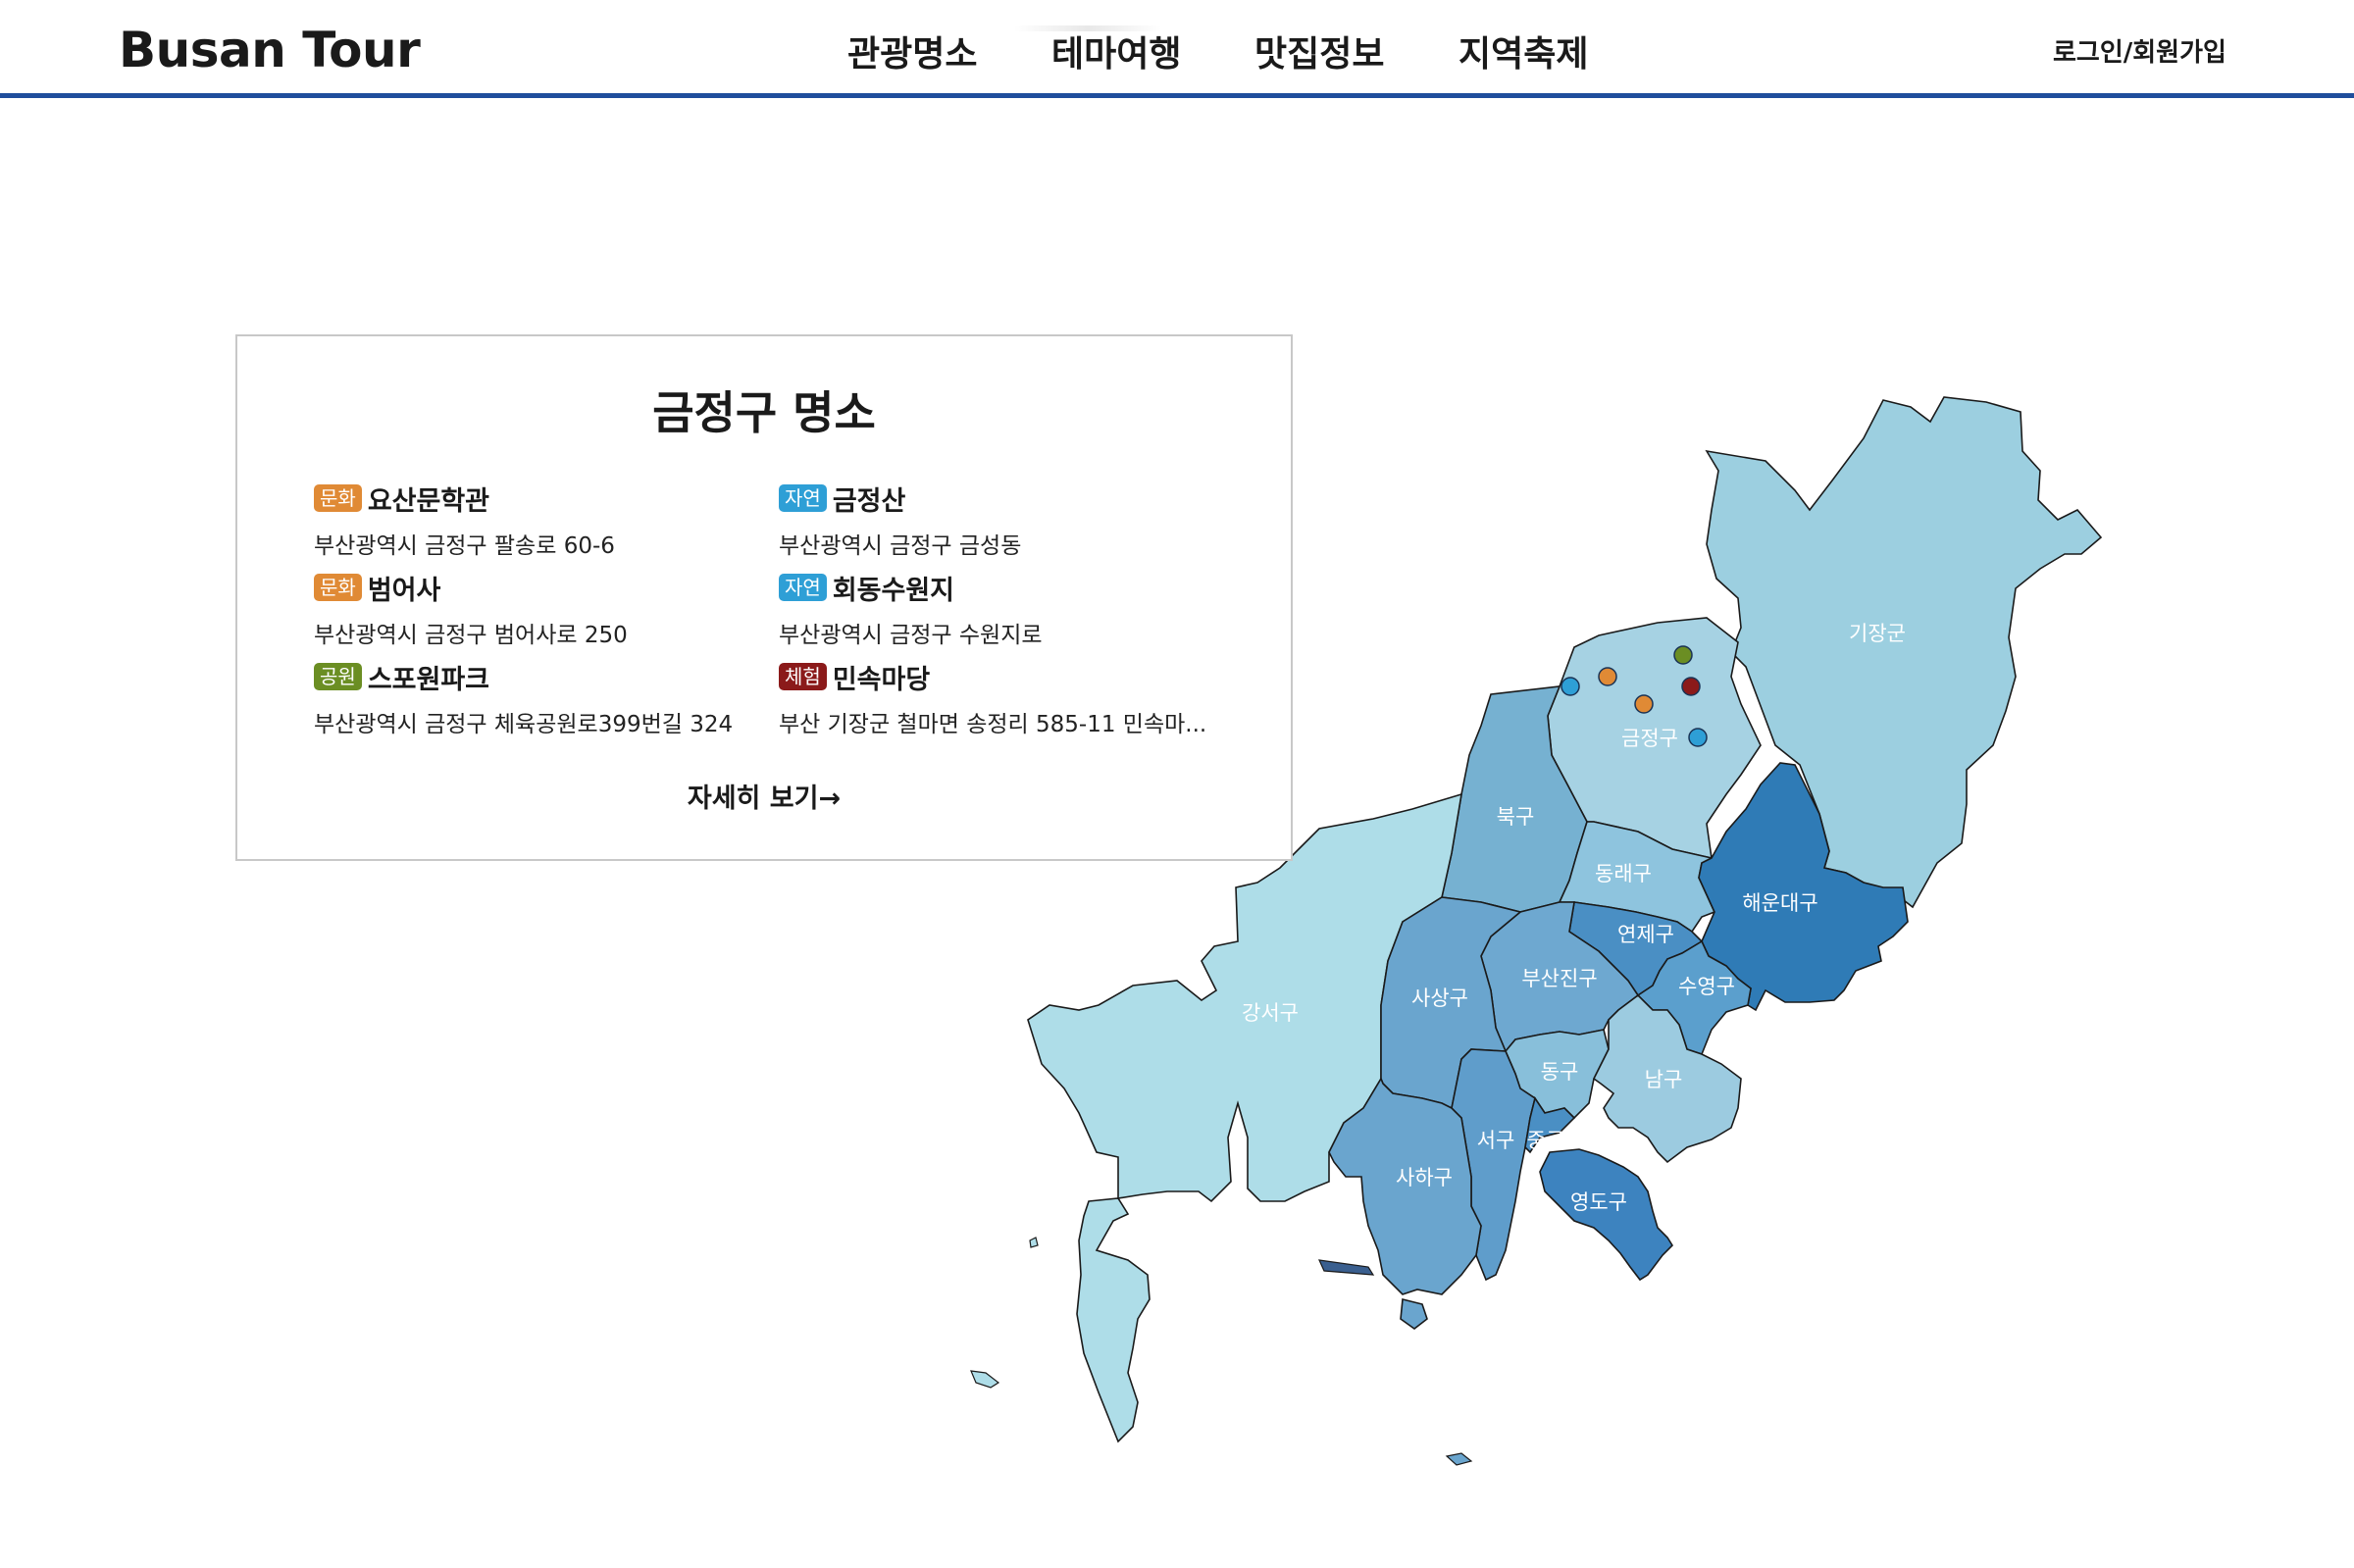 This screenshot has width=2354, height=1568. I want to click on nav-item-festivals: 지역축제, so click(1523, 50).